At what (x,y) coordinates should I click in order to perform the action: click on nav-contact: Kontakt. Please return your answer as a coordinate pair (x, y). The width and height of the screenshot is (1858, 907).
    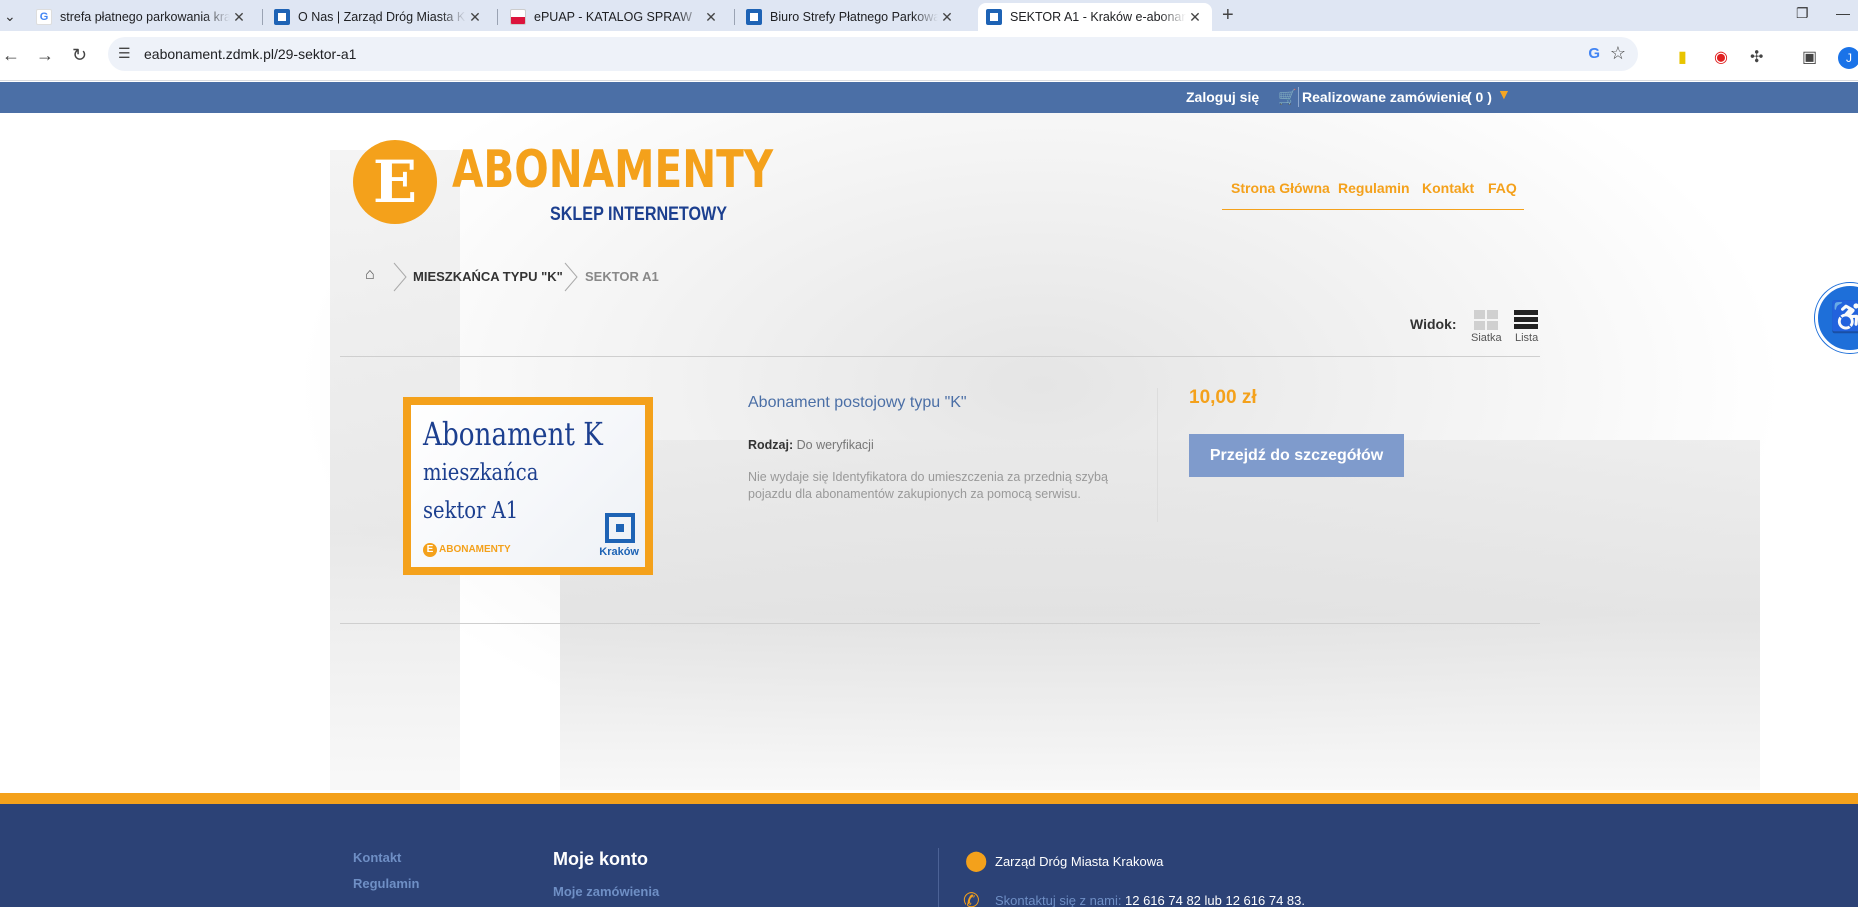
    Looking at the image, I should click on (1448, 188).